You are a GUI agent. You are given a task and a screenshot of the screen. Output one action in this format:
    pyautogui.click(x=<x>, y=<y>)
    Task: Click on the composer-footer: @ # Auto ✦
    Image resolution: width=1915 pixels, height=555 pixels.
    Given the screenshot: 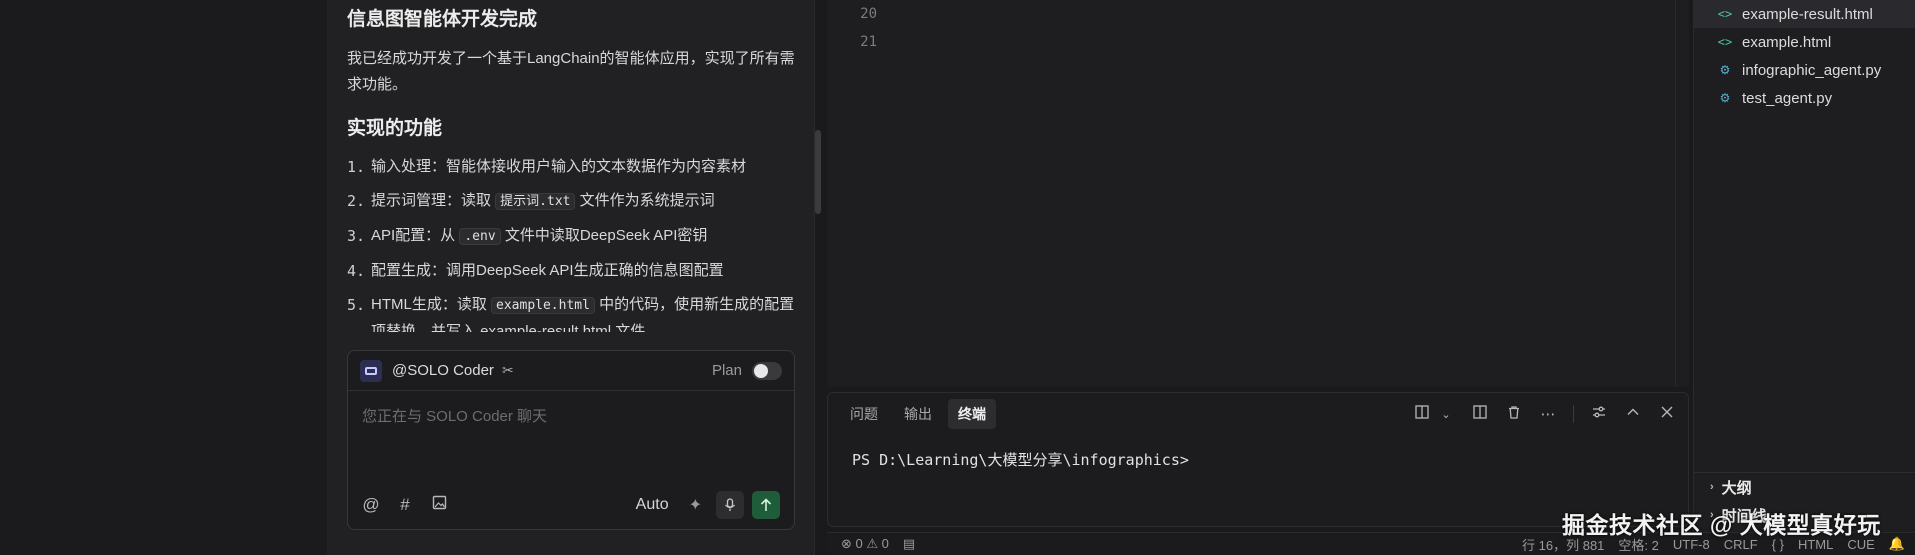 What is the action you would take?
    pyautogui.click(x=571, y=505)
    